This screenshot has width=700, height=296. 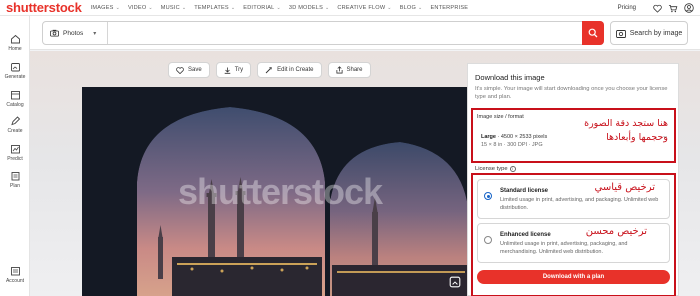 I want to click on sidebar-item-label: Generate, so click(x=15, y=77).